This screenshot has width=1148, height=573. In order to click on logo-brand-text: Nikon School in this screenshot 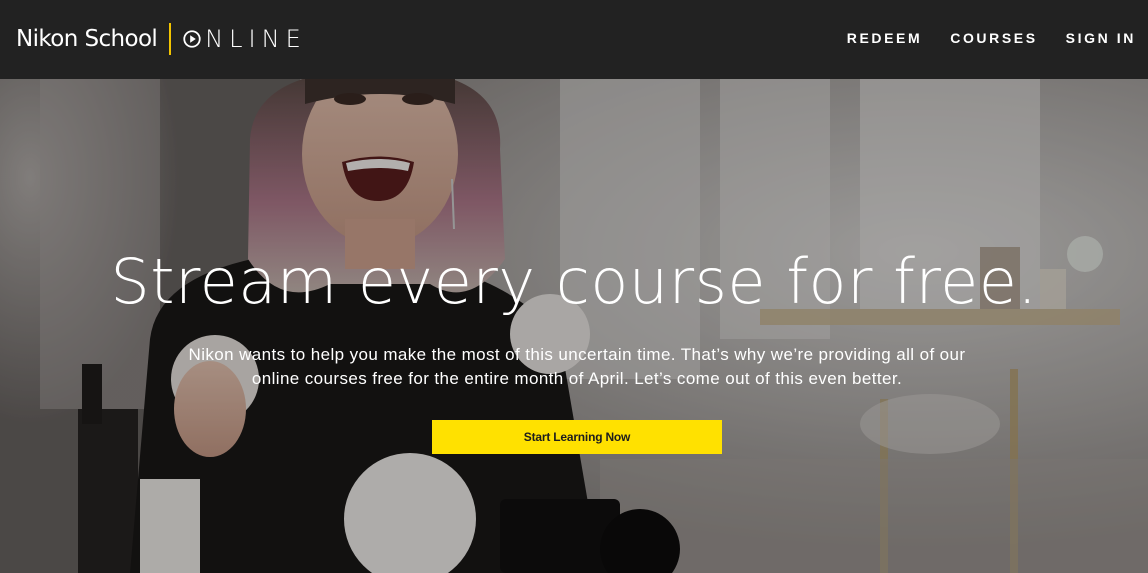, I will do `click(87, 39)`.